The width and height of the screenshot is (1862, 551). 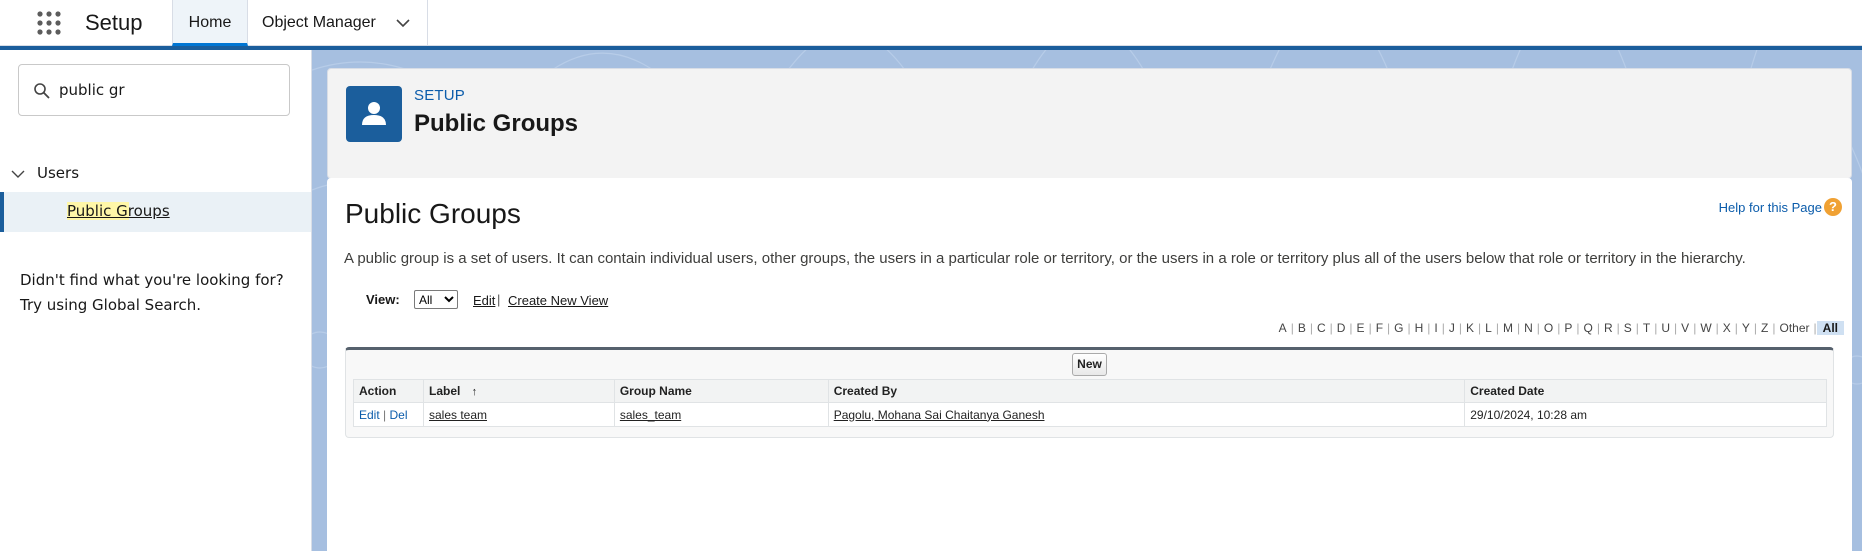 What do you see at coordinates (383, 299) in the screenshot?
I see `view-label: View:` at bounding box center [383, 299].